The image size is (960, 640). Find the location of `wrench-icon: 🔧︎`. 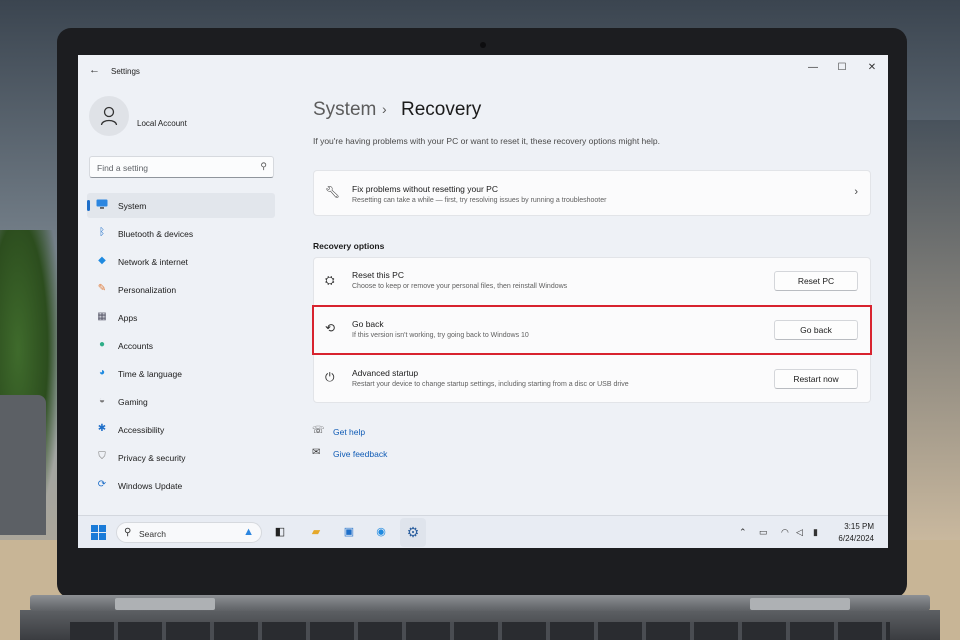

wrench-icon: 🔧︎ is located at coordinates (333, 192).